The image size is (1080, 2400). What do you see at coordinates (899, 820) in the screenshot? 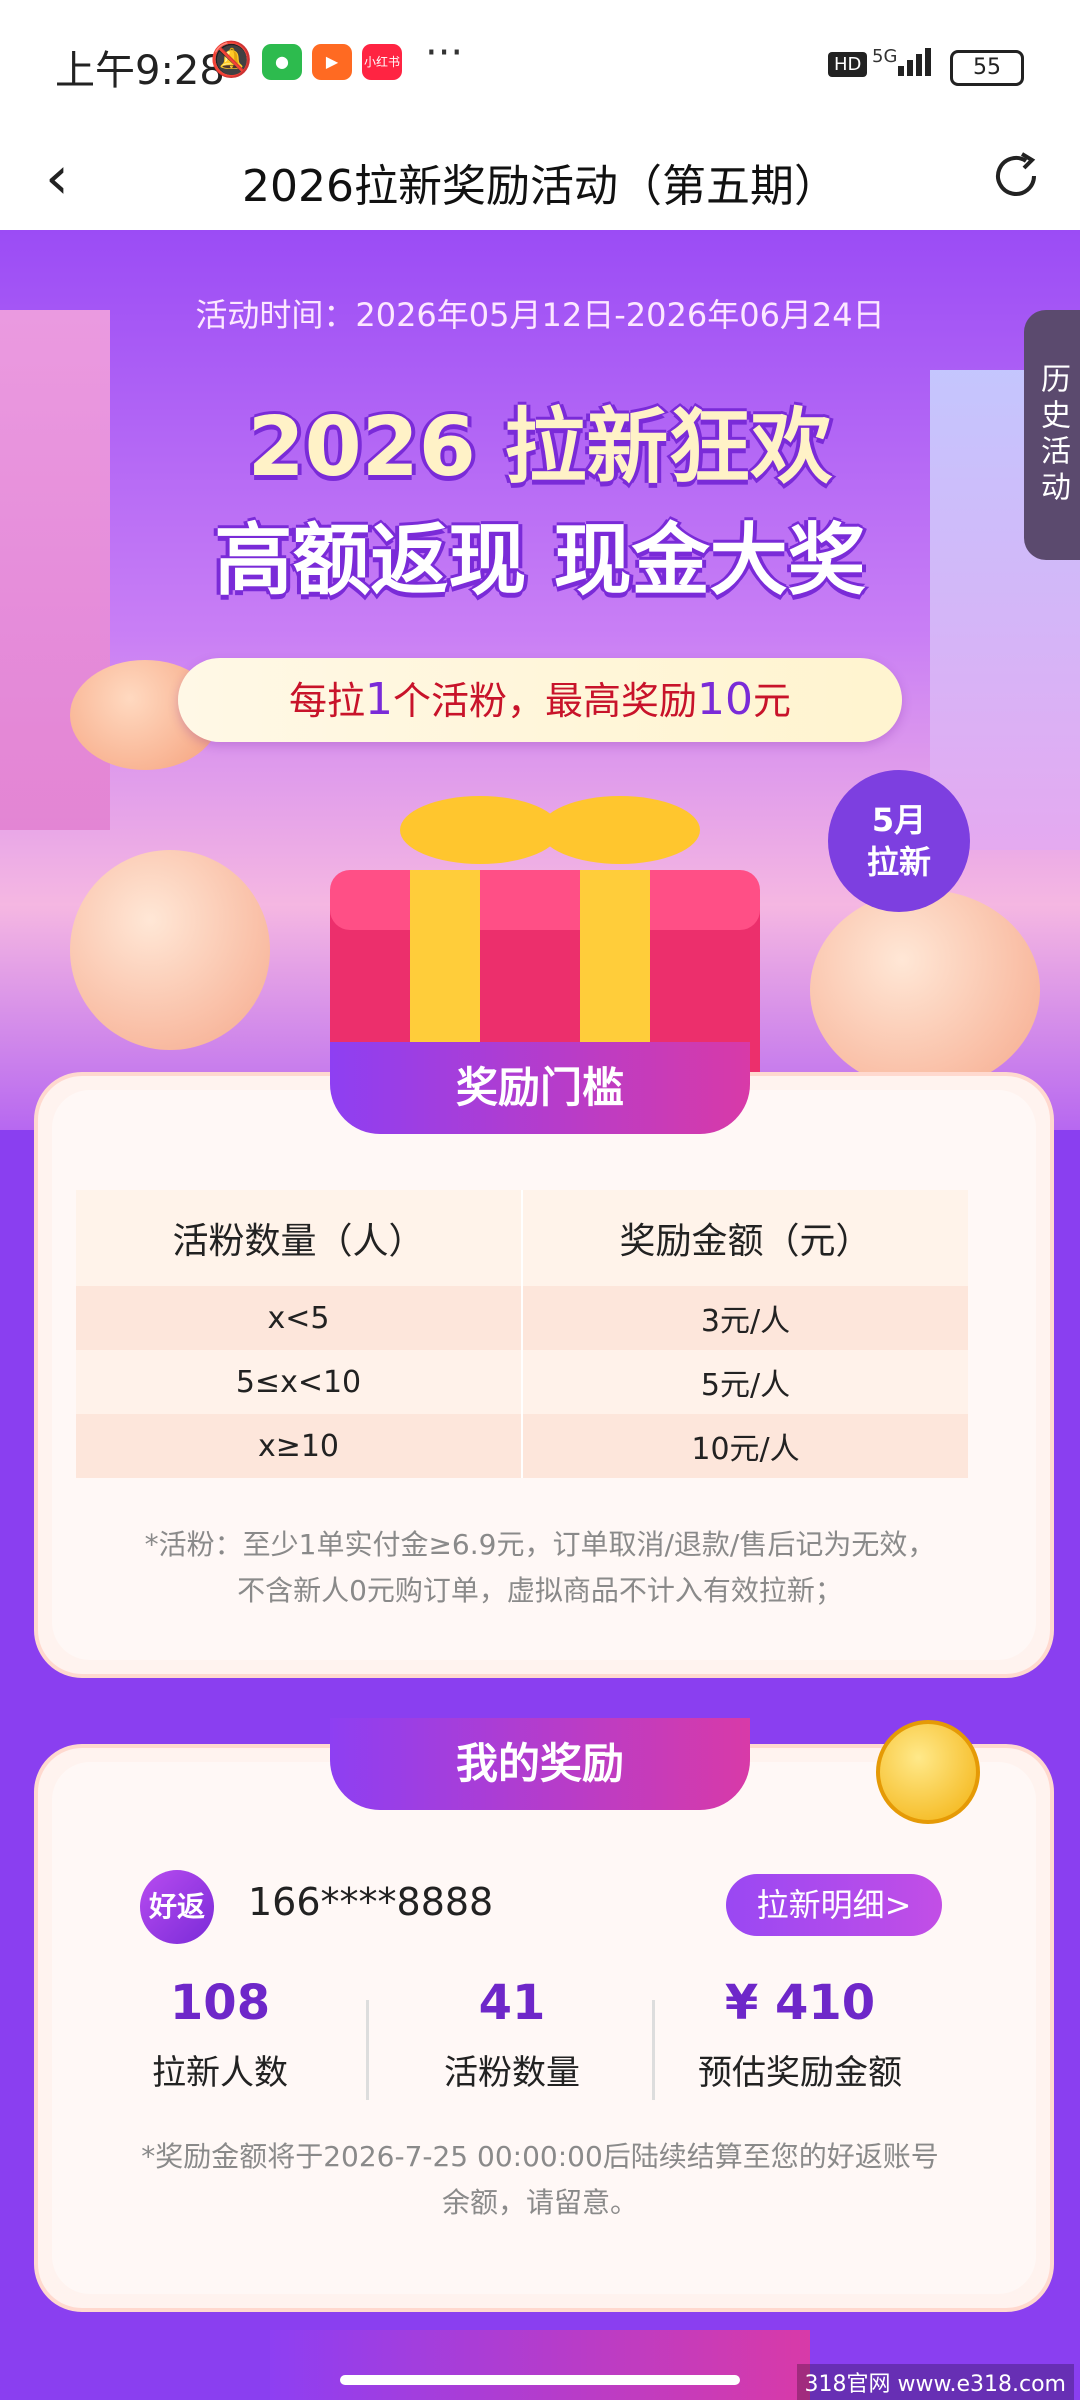
I see `badge-line: 5月` at bounding box center [899, 820].